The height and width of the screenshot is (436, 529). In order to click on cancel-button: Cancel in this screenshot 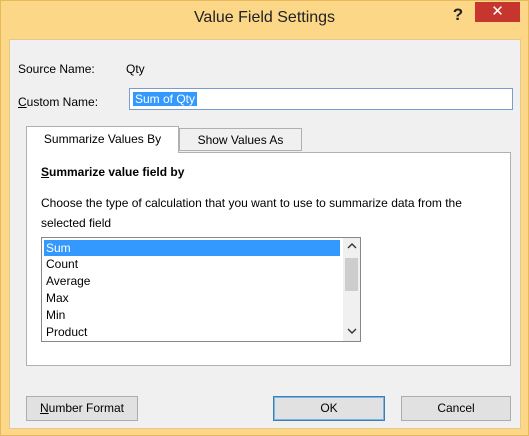, I will do `click(456, 408)`.